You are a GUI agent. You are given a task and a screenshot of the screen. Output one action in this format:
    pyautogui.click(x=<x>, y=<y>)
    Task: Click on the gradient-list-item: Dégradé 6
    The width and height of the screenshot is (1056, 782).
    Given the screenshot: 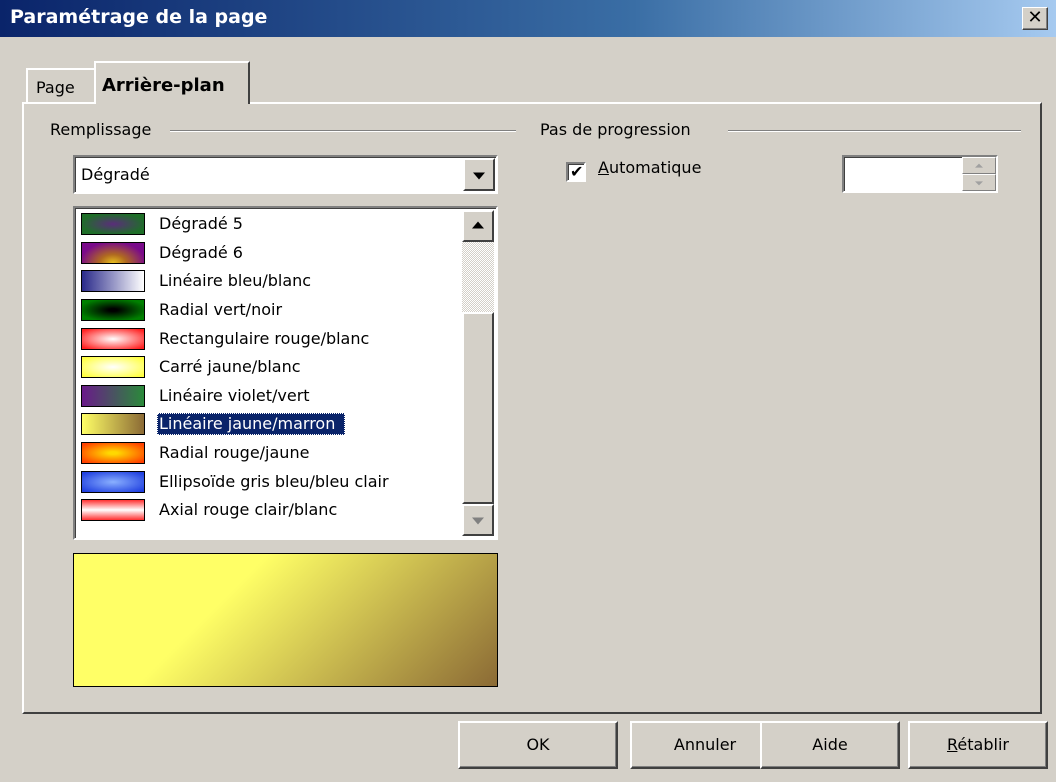 What is the action you would take?
    pyautogui.click(x=269, y=253)
    